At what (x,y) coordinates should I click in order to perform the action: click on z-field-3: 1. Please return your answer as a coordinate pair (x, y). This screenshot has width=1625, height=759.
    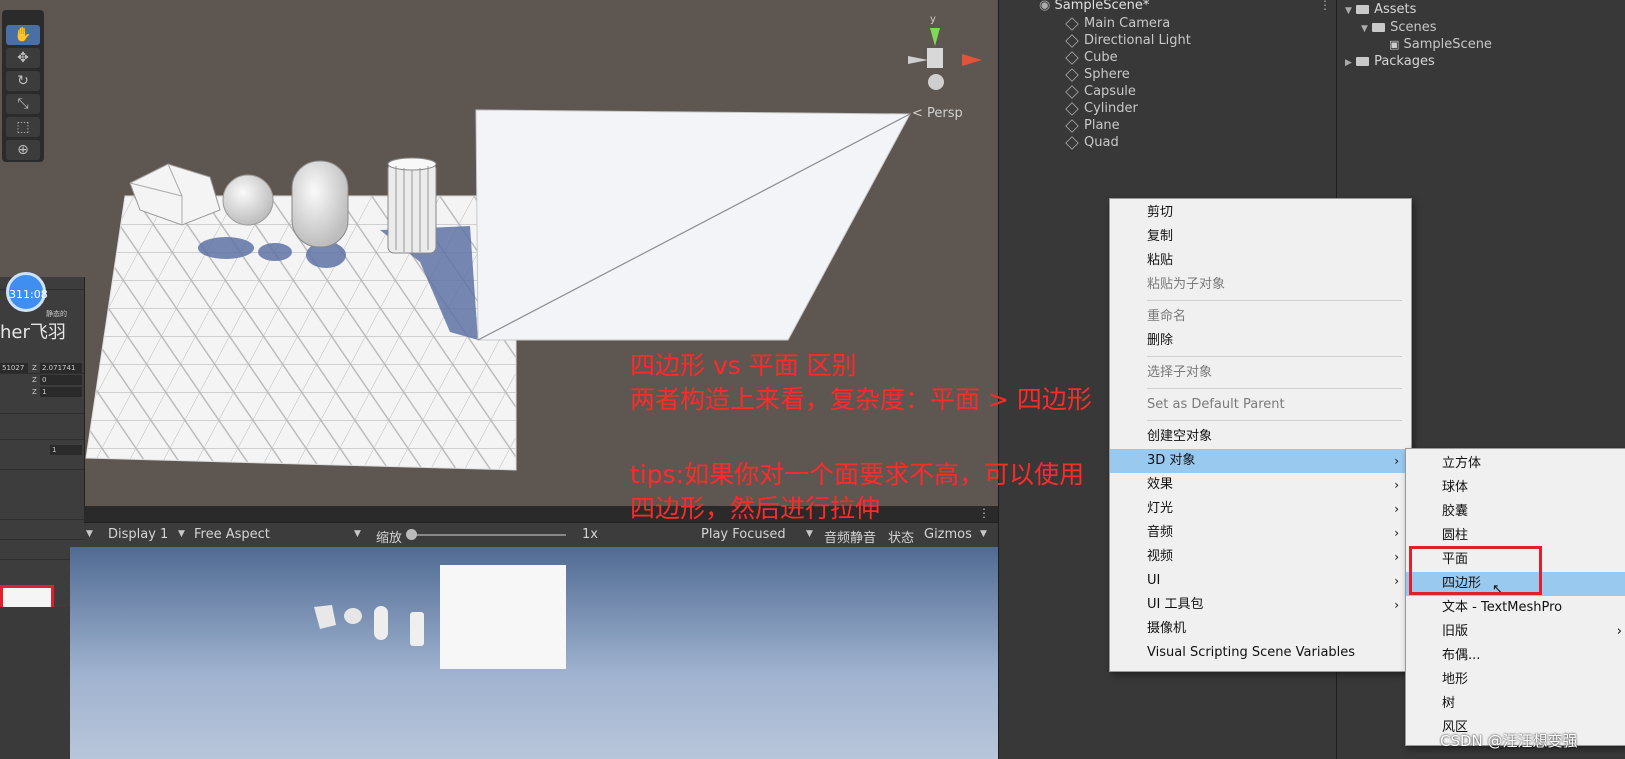
    Looking at the image, I should click on (61, 392).